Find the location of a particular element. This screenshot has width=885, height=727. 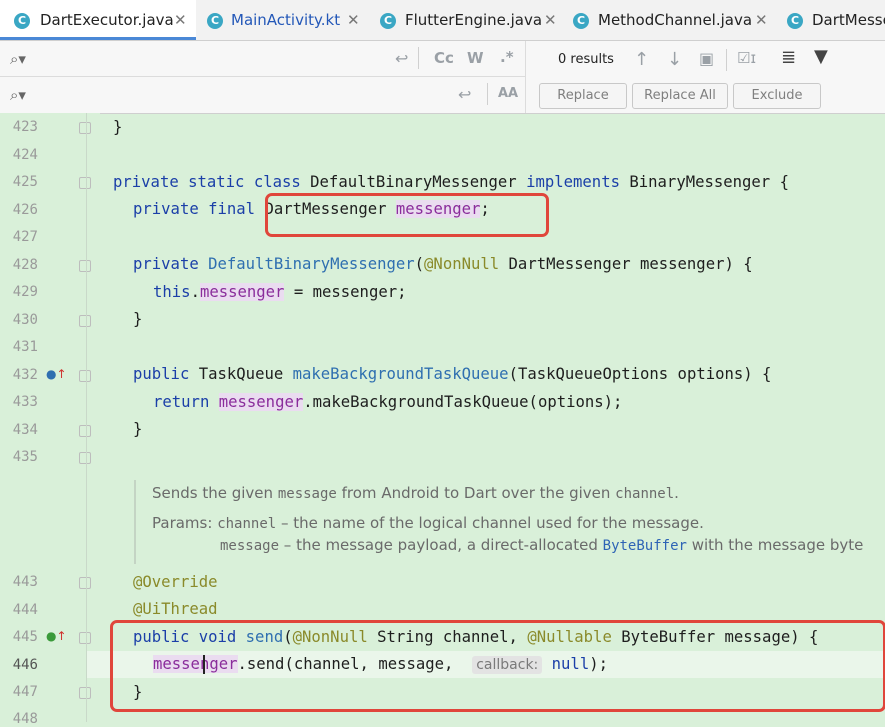

line-number: 443 is located at coordinates (25, 582).